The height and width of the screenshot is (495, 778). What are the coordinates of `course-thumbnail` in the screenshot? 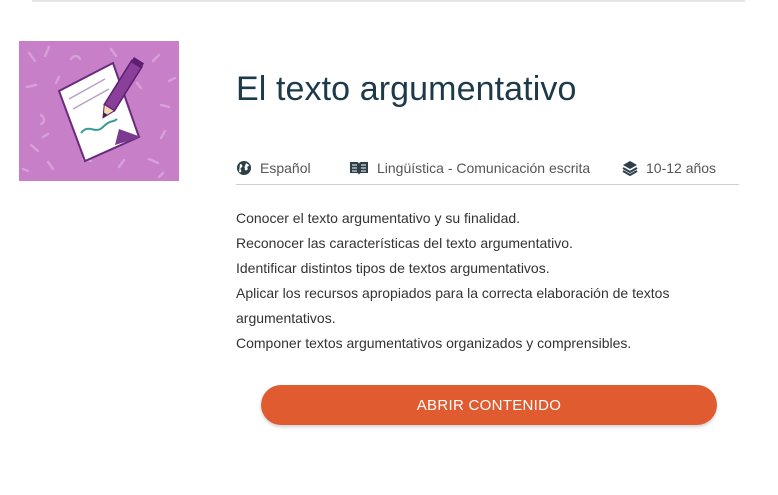 It's located at (99, 111).